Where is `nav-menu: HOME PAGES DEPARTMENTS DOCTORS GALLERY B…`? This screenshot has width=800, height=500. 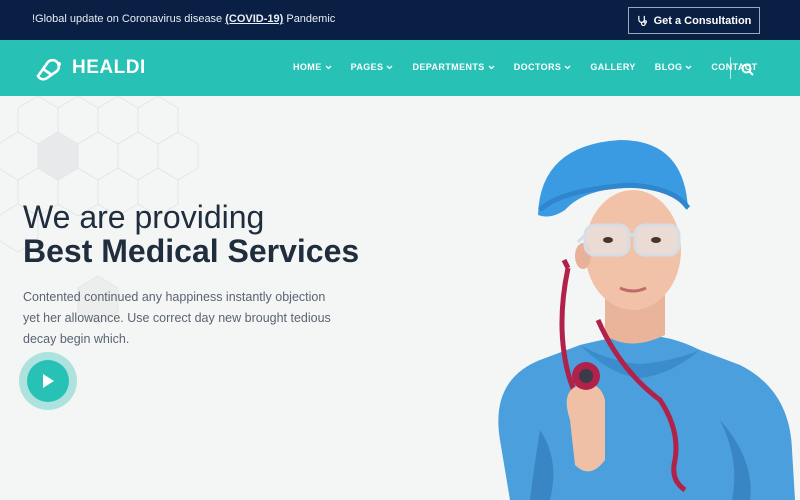 nav-menu: HOME PAGES DEPARTMENTS DOCTORS GALLERY B… is located at coordinates (525, 67).